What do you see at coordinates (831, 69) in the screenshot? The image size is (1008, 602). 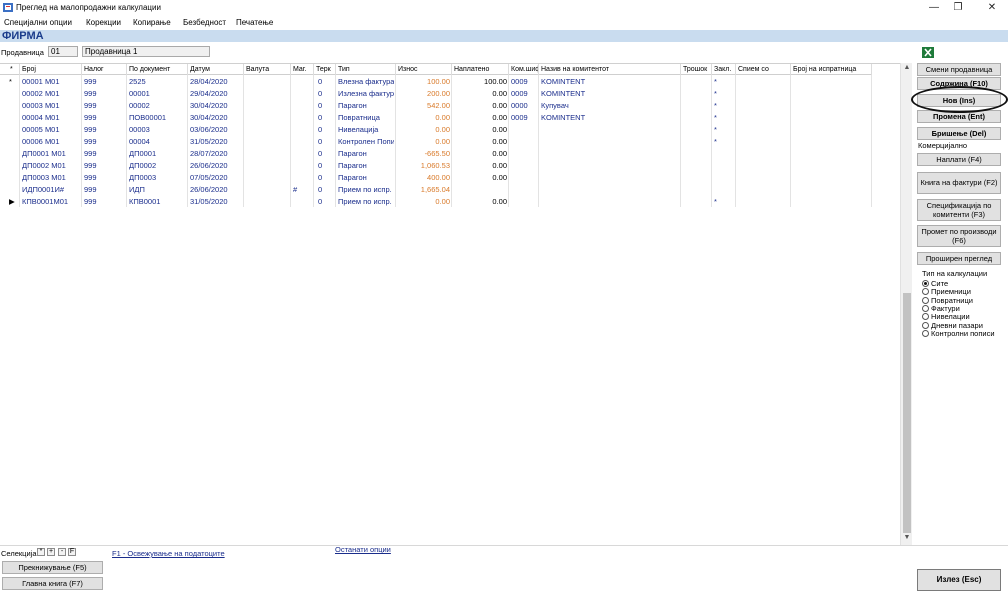 I see `header-dispatch-col: Број на испратница` at bounding box center [831, 69].